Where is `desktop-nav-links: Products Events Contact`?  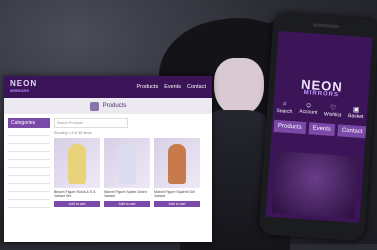
desktop-nav-links: Products Events Contact is located at coordinates (171, 87).